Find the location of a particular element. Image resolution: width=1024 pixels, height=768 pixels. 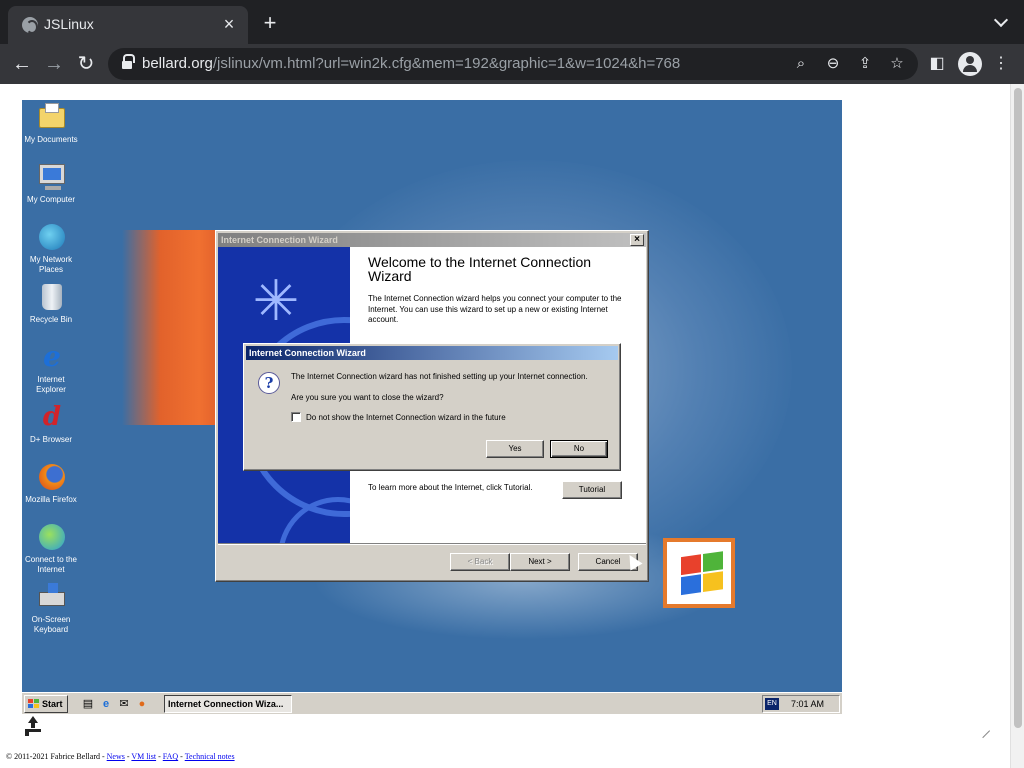

faq-link: FAQ is located at coordinates (170, 756).